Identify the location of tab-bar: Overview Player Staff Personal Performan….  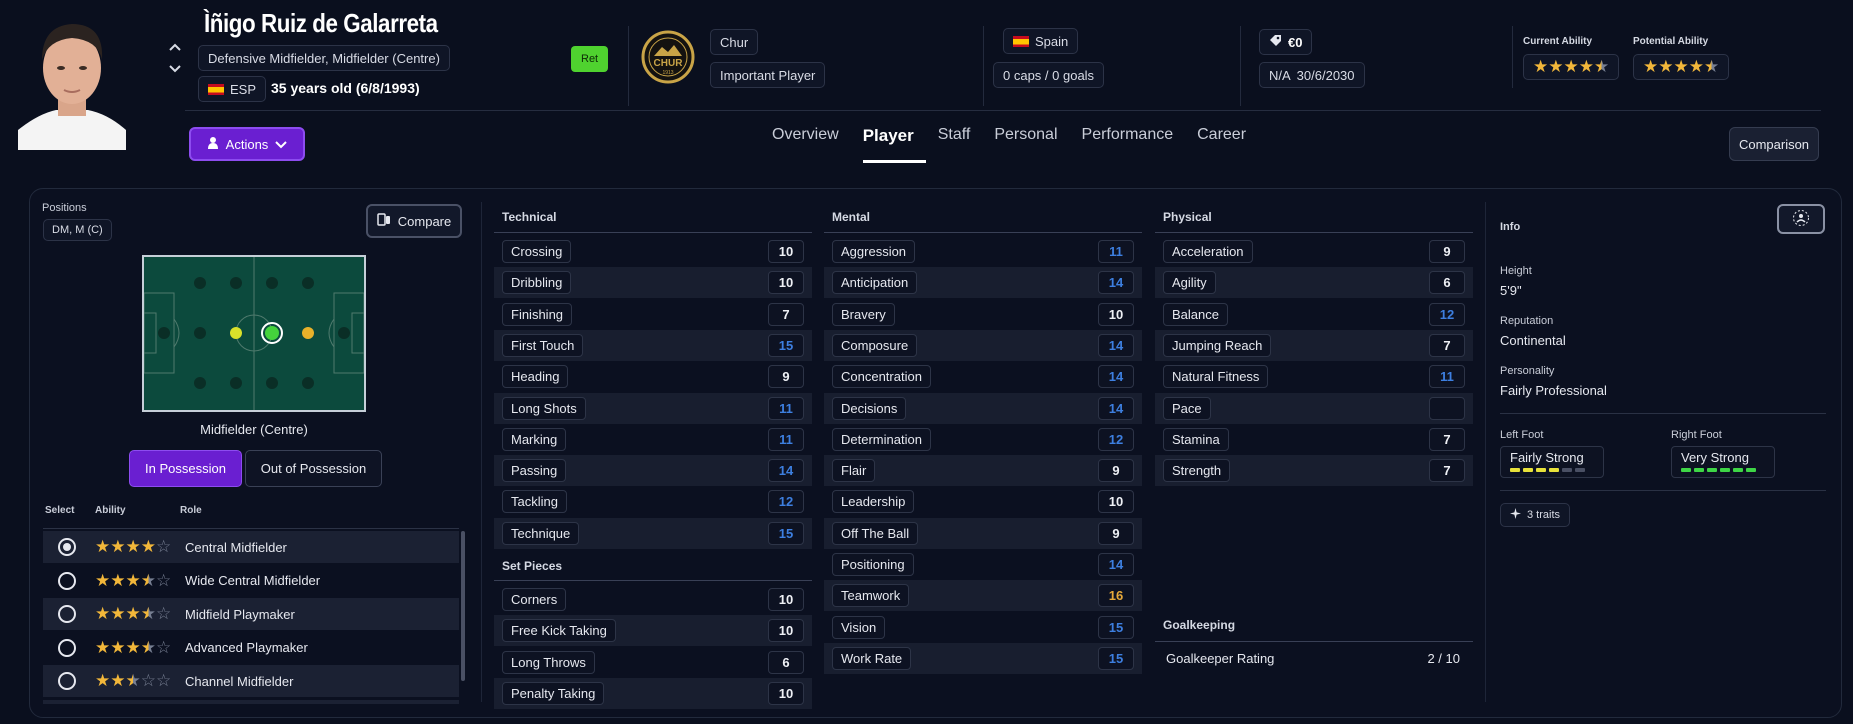
(1009, 141).